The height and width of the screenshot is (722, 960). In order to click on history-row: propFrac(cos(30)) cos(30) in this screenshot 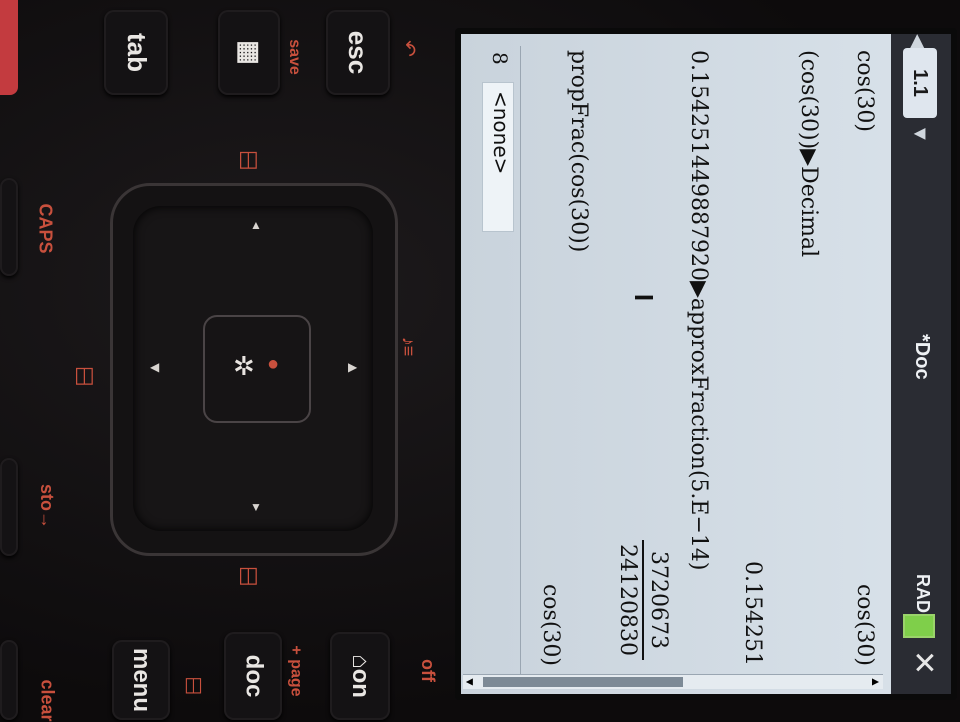, I will do `click(561, 356)`.